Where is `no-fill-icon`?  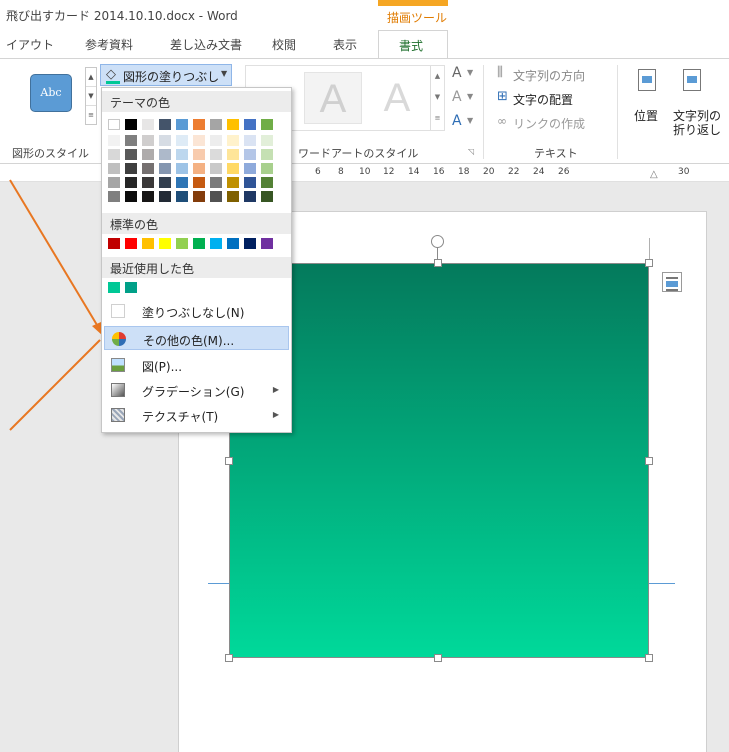
no-fill-icon is located at coordinates (118, 311).